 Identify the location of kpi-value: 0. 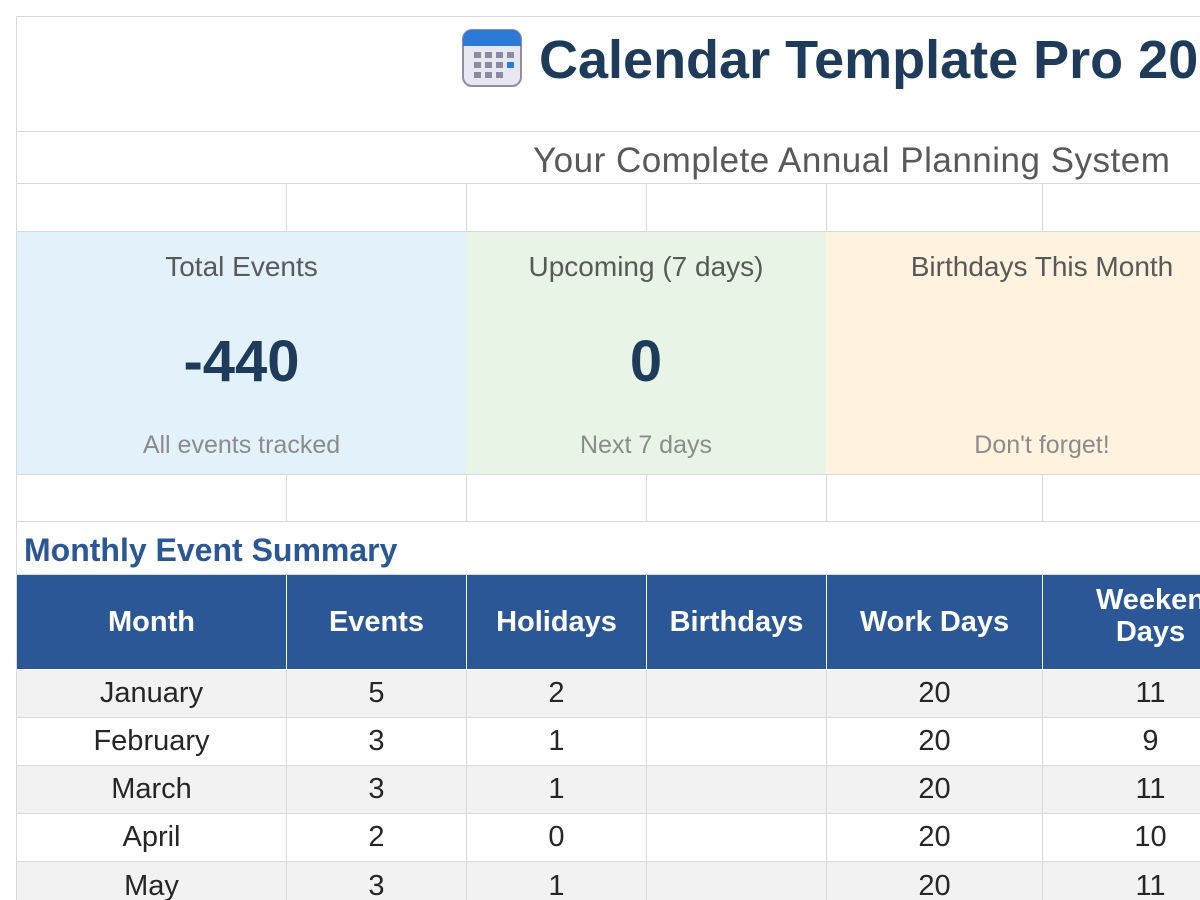
(646, 361).